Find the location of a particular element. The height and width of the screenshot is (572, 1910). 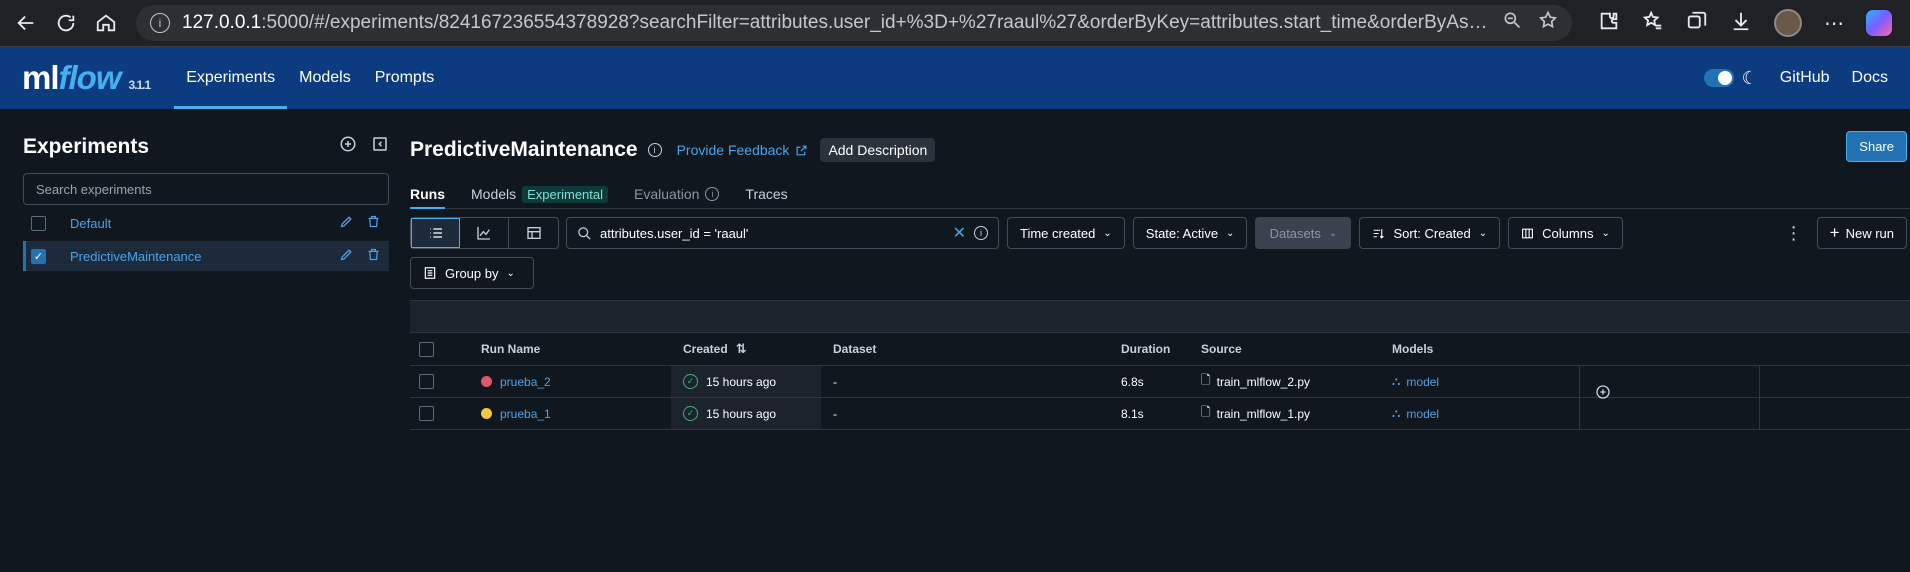

nav-experiments: Experiments is located at coordinates (231, 78).